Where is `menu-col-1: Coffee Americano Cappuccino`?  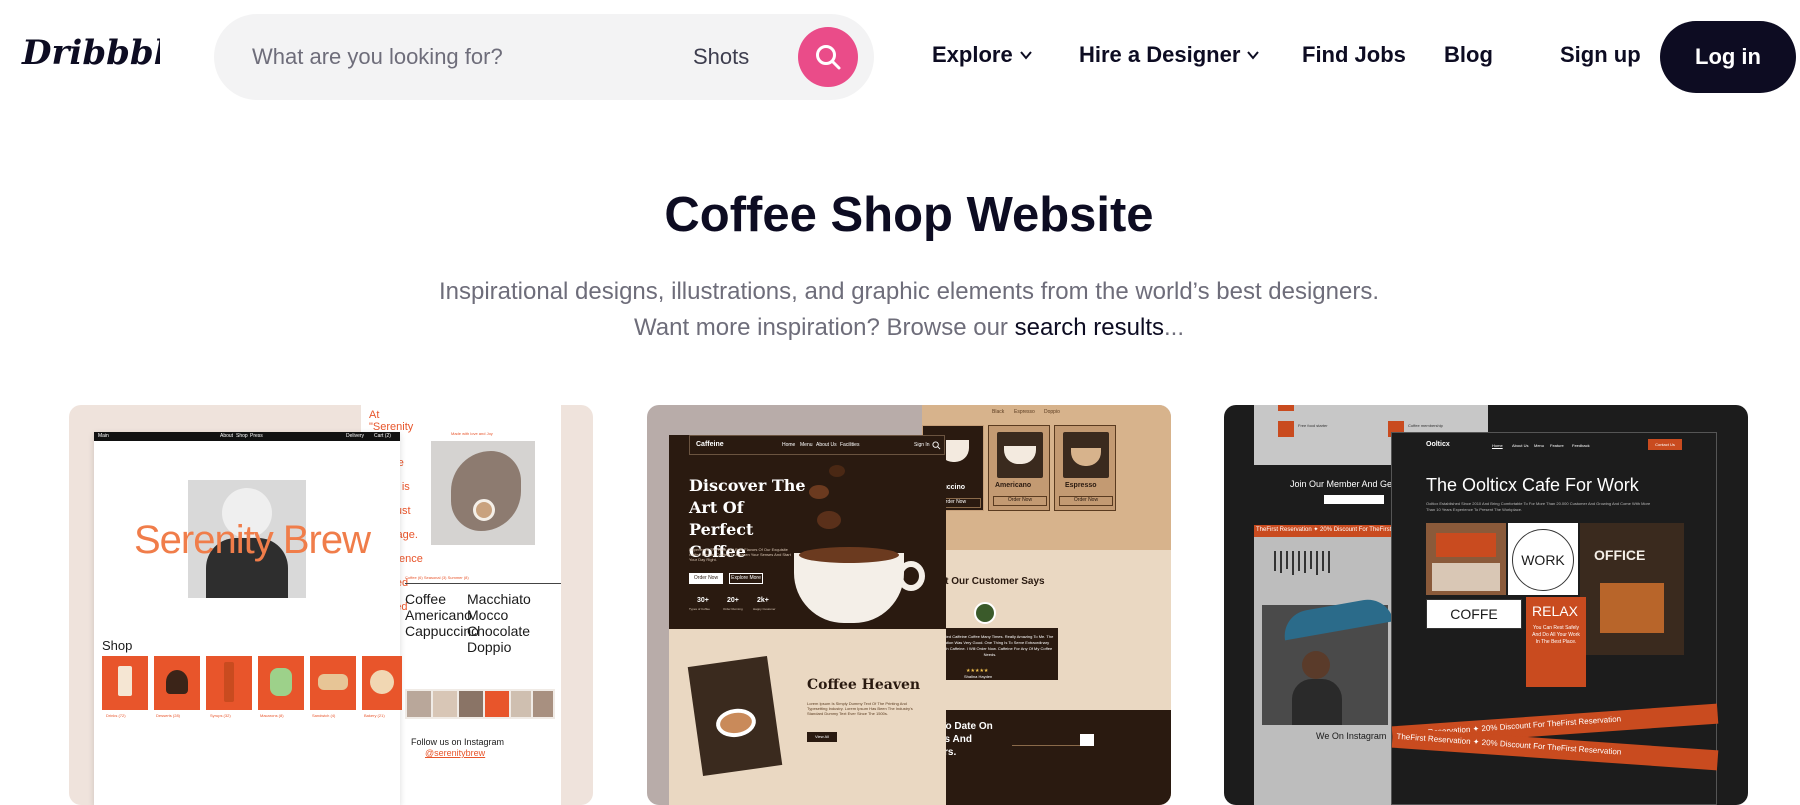
menu-col-1: Coffee Americano Cappuccino is located at coordinates (442, 615).